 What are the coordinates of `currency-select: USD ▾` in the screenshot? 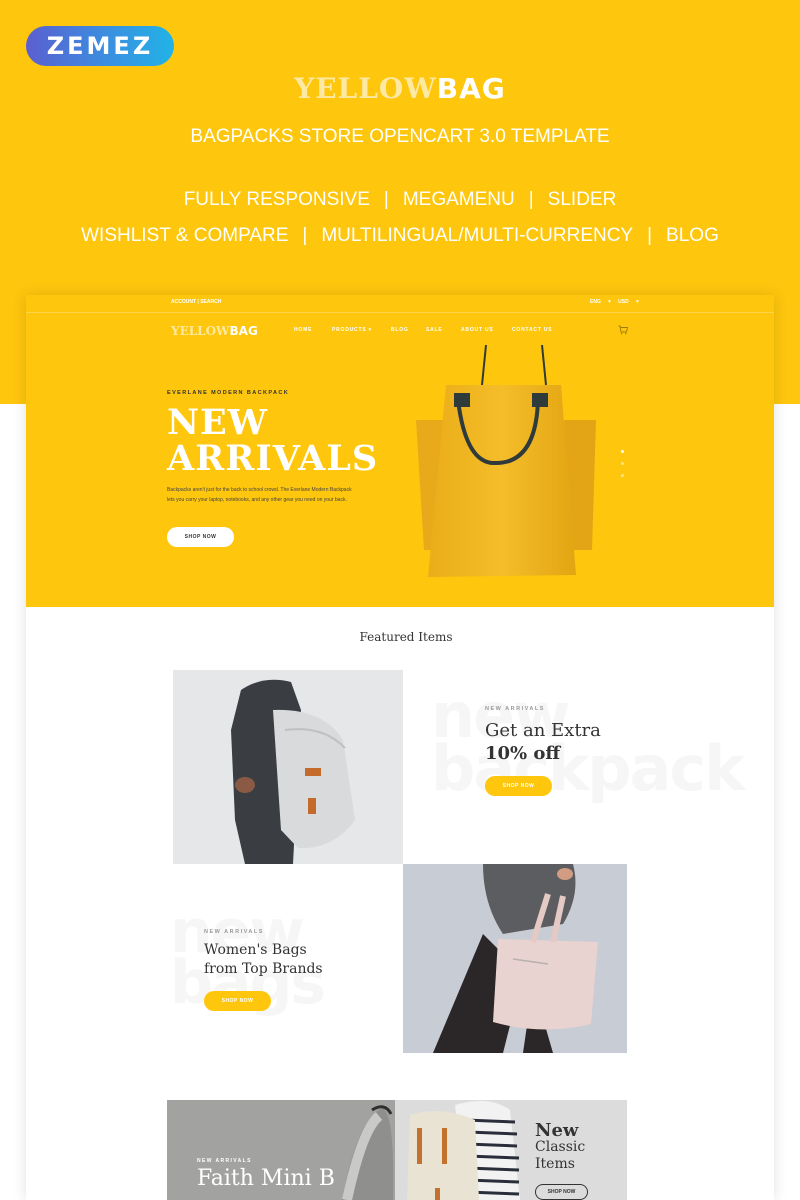 It's located at (628, 302).